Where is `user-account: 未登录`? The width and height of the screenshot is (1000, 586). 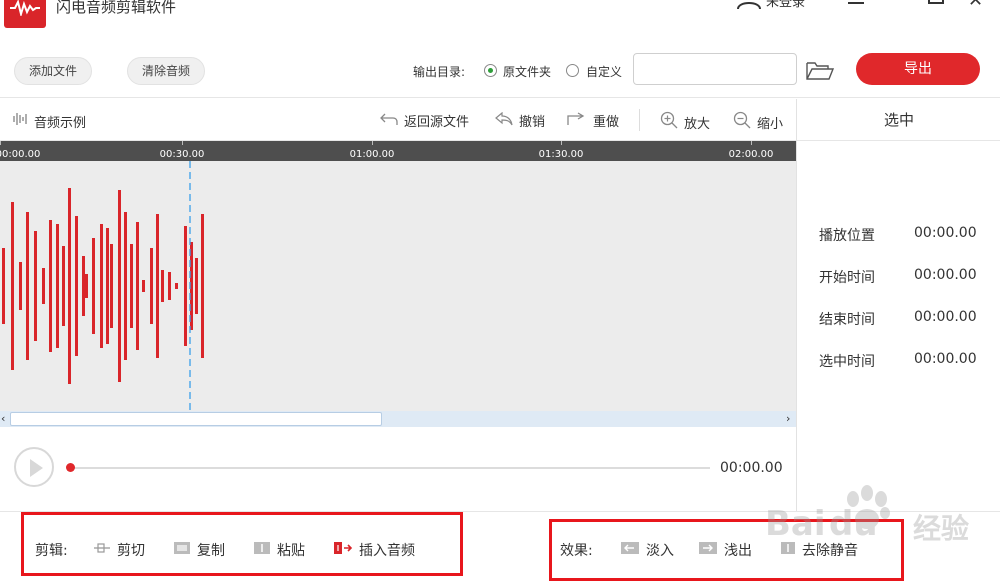
user-account: 未登录 is located at coordinates (770, 5).